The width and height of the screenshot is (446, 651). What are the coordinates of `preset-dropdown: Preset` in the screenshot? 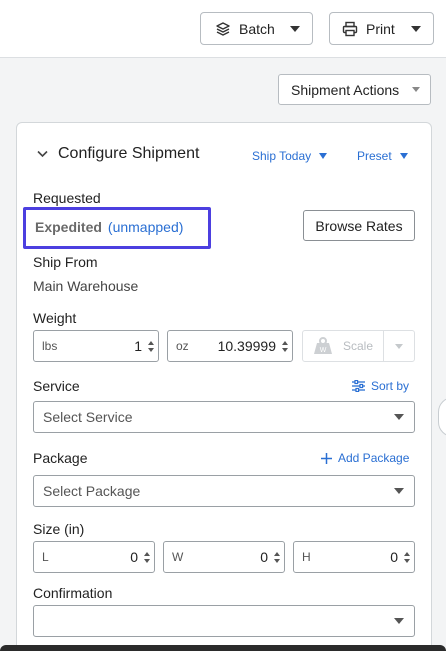 It's located at (382, 156).